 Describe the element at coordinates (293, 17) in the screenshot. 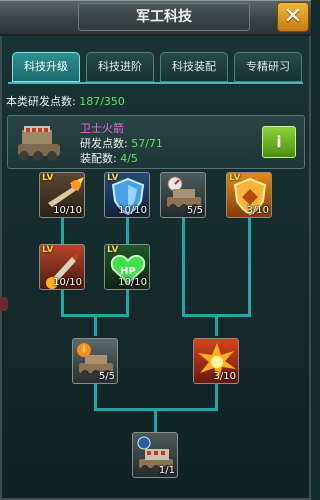

I see `close-button: ✕` at that location.